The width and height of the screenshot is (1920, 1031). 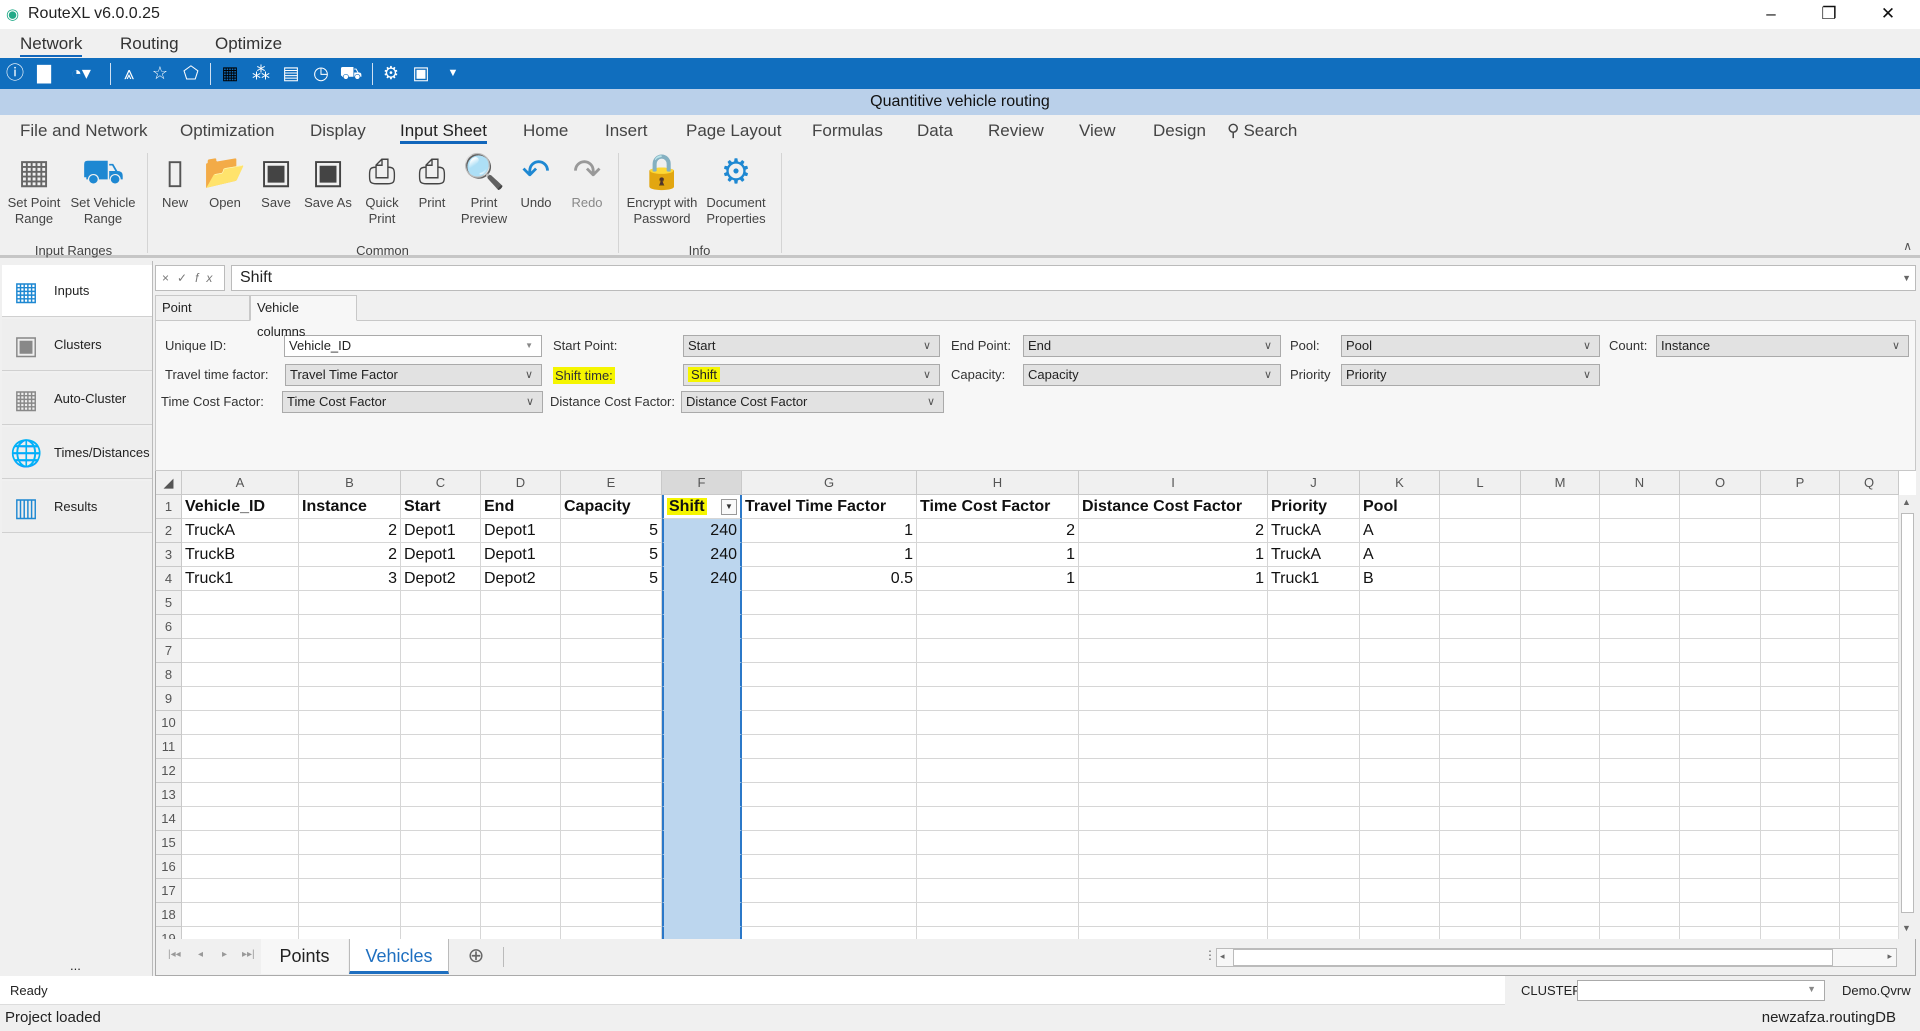 I want to click on tab-insert: Insert, so click(x=626, y=131).